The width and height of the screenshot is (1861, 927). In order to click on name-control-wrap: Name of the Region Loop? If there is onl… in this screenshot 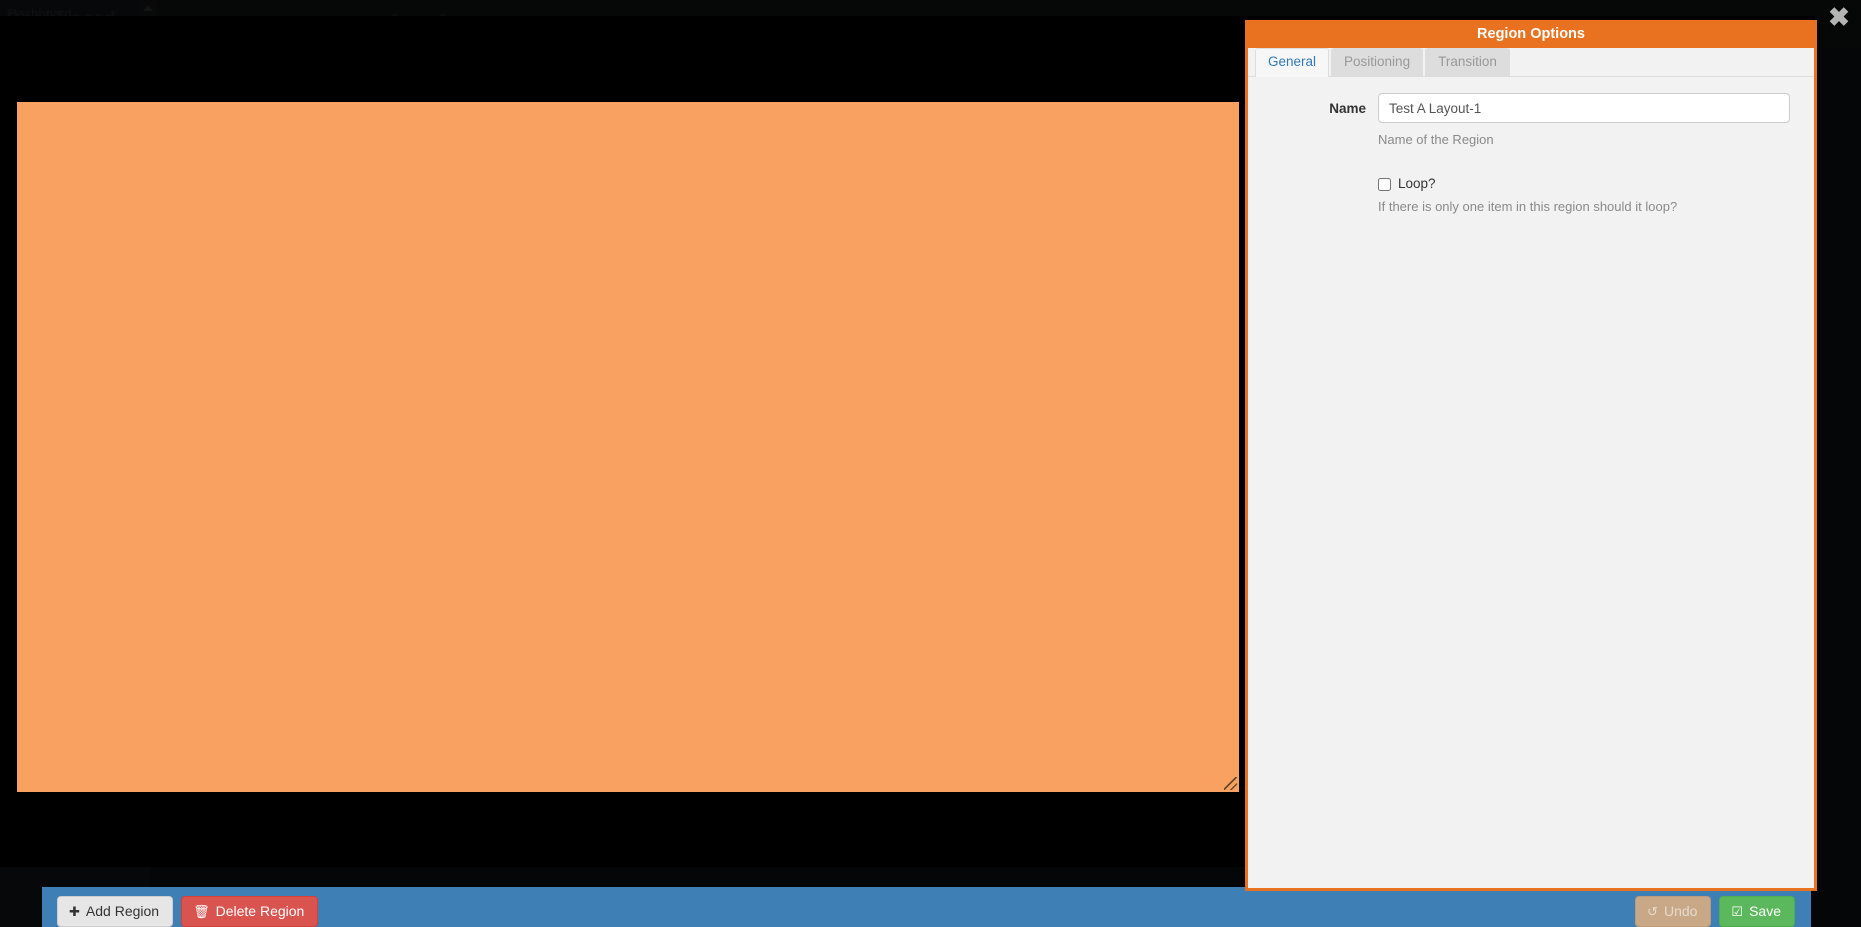, I will do `click(1584, 154)`.